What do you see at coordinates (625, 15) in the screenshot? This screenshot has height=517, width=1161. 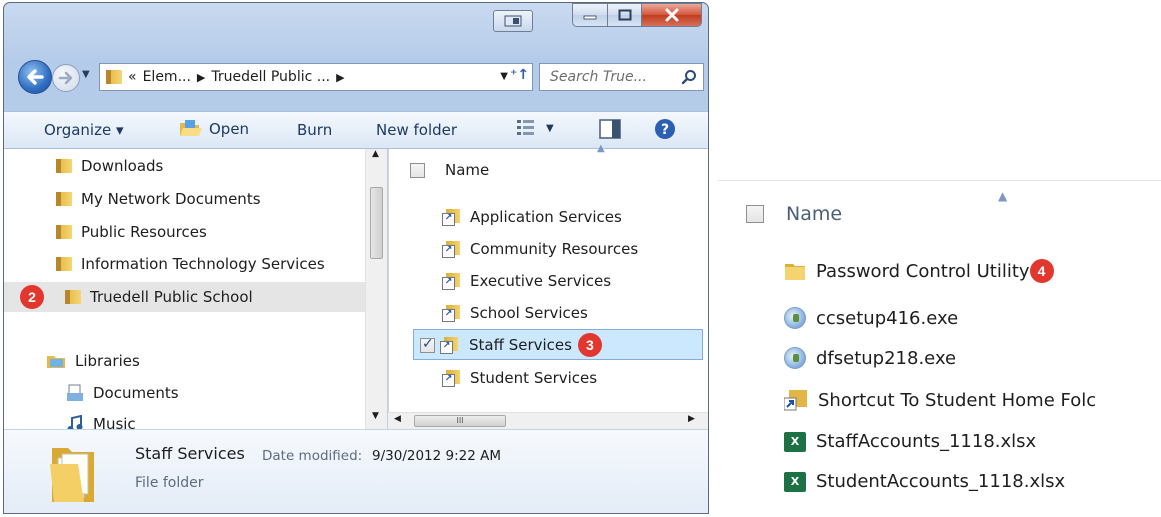 I see `maximize-button` at bounding box center [625, 15].